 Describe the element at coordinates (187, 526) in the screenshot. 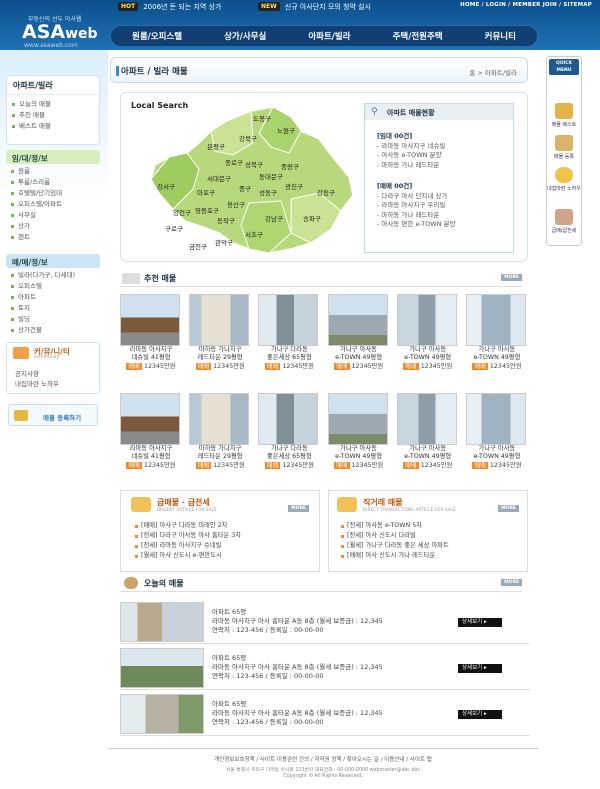

I see `urgent-item: [매매] 아사구 다라동 미래안 2차` at that location.